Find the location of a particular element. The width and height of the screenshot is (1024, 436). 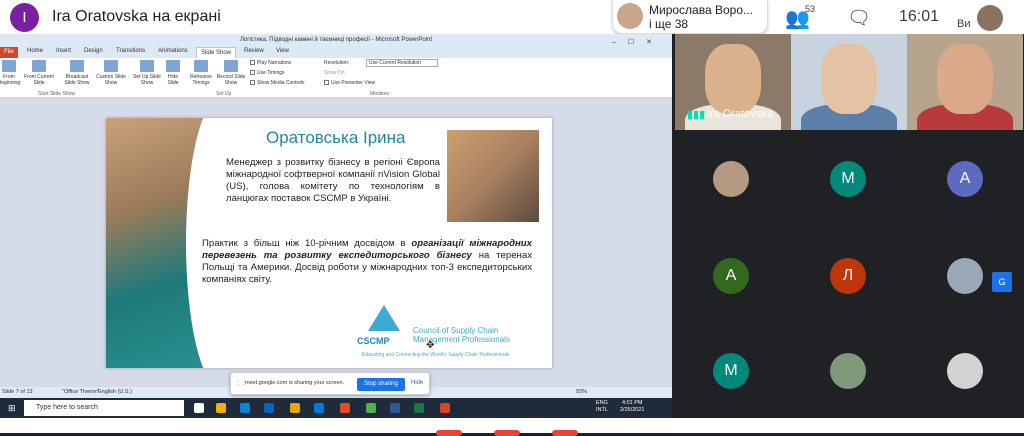

setup-icon is located at coordinates (147, 66).